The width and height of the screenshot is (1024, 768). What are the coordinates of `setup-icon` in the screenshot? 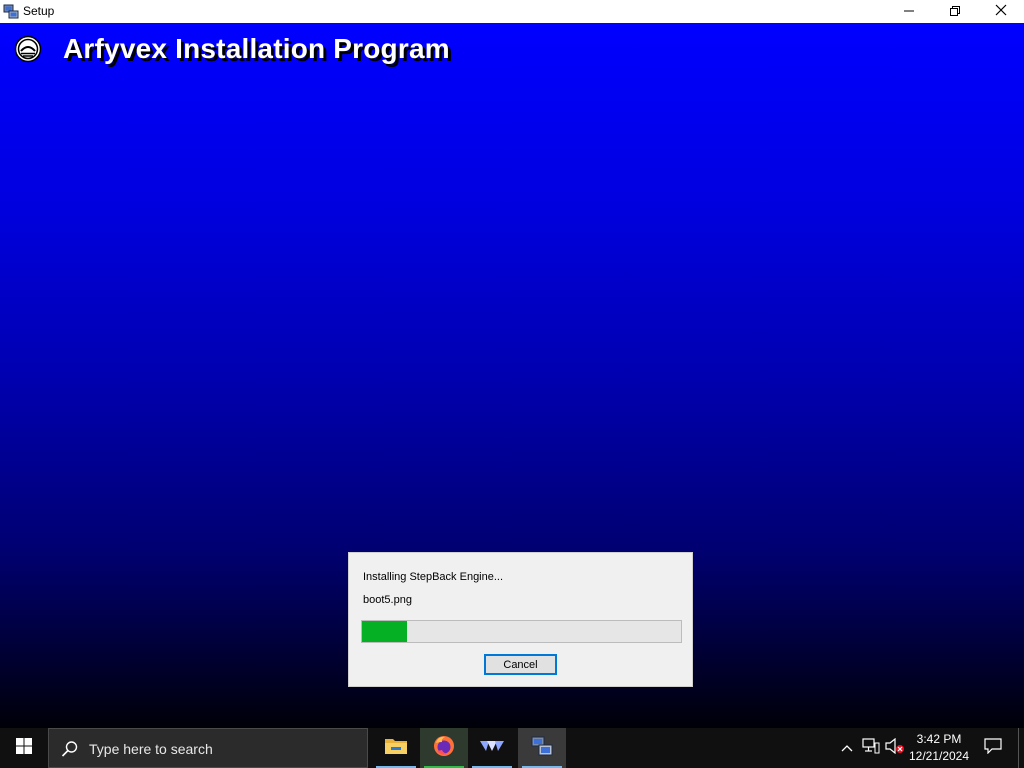 It's located at (542, 748).